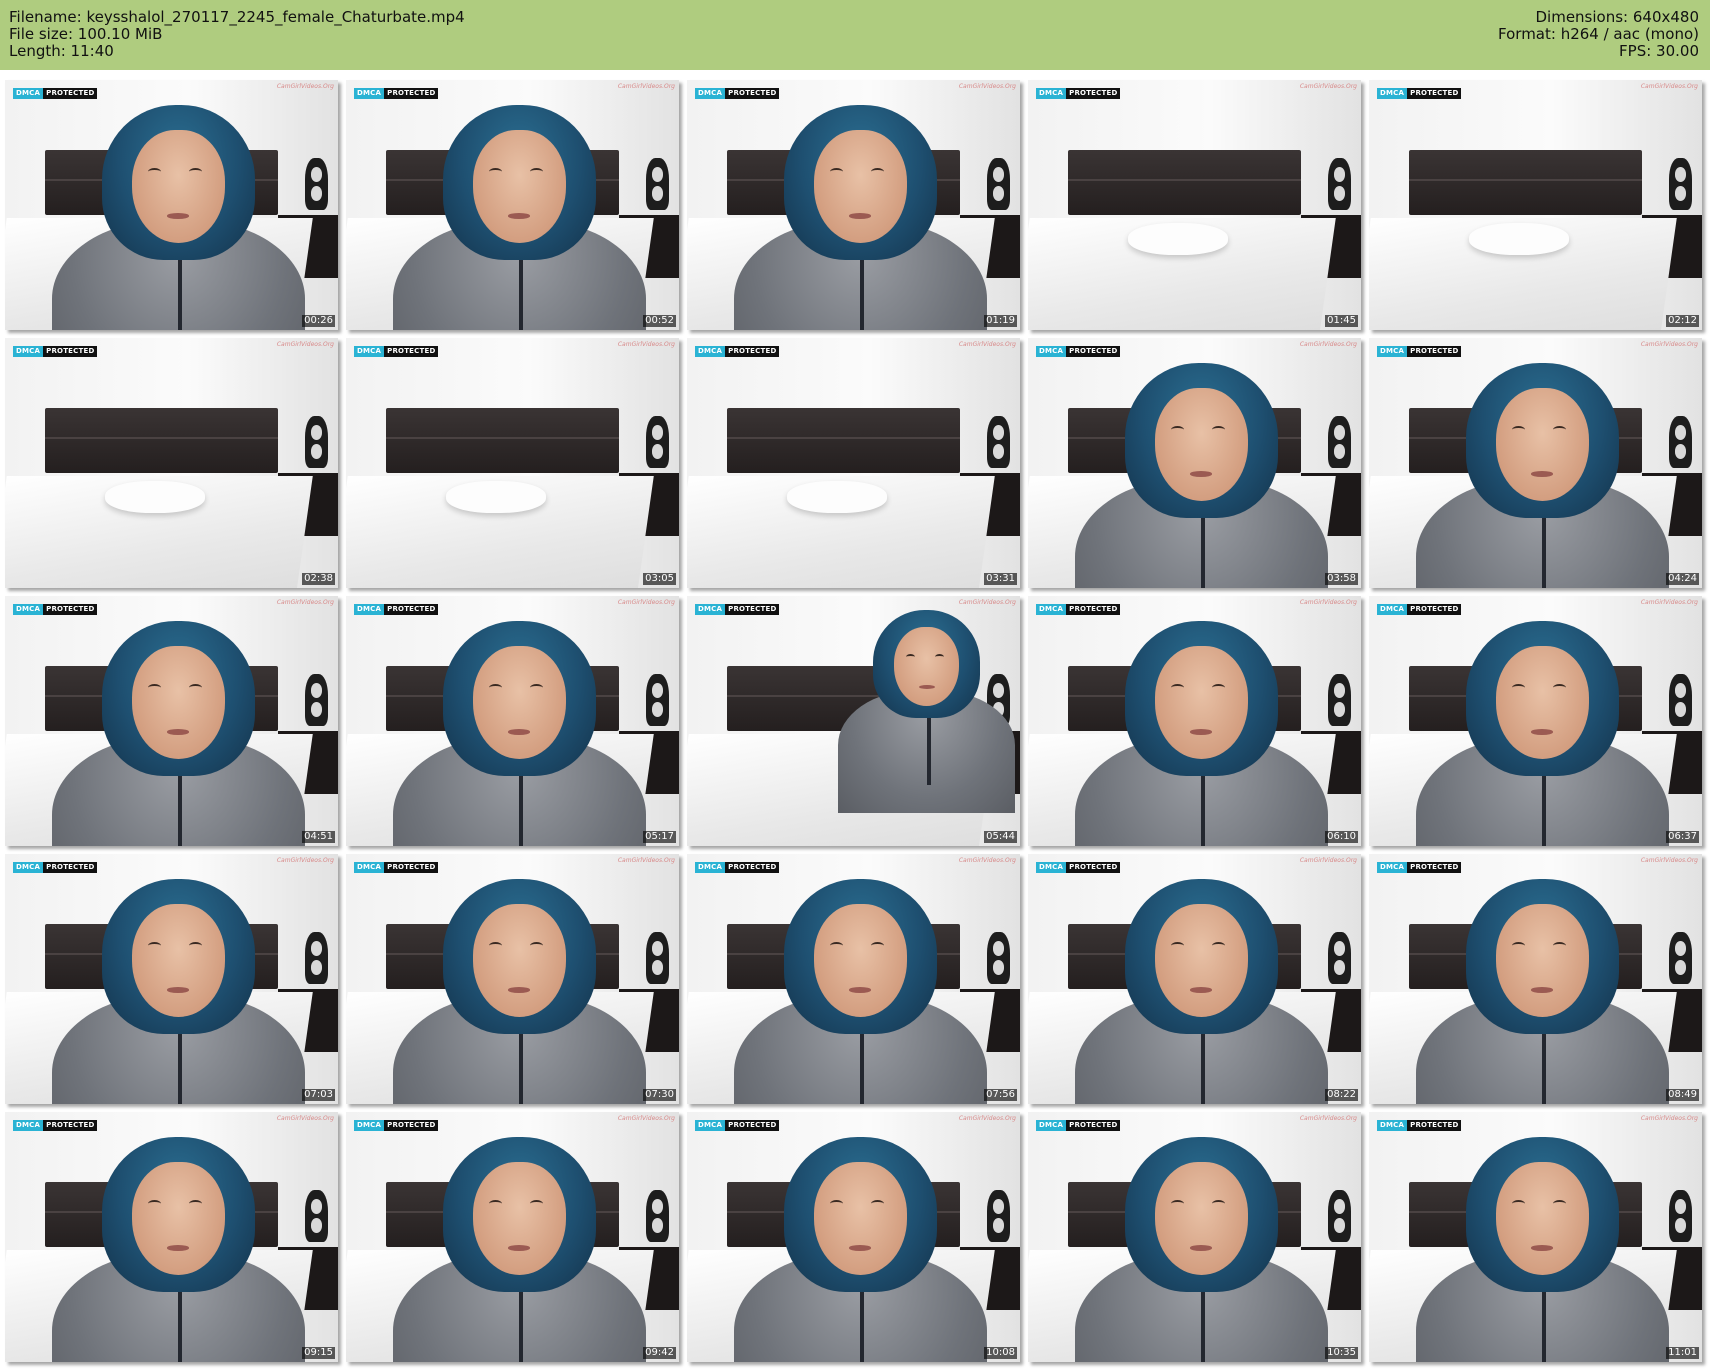 The height and width of the screenshot is (1370, 1710). I want to click on video-thumbnail: DMCA PROTECTED CamGirlVideos.Org 03:05, so click(512, 463).